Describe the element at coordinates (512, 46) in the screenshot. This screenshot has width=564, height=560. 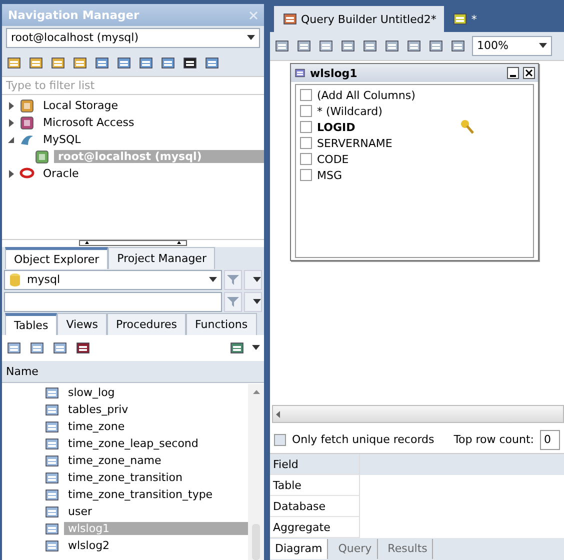
I see `zoom-dropdown: 100%` at that location.